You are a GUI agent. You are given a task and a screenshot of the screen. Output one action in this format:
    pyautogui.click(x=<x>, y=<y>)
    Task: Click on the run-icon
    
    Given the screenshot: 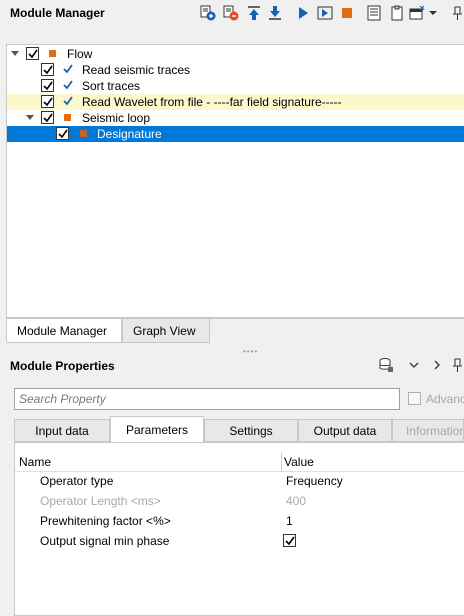 What is the action you would take?
    pyautogui.click(x=303, y=13)
    